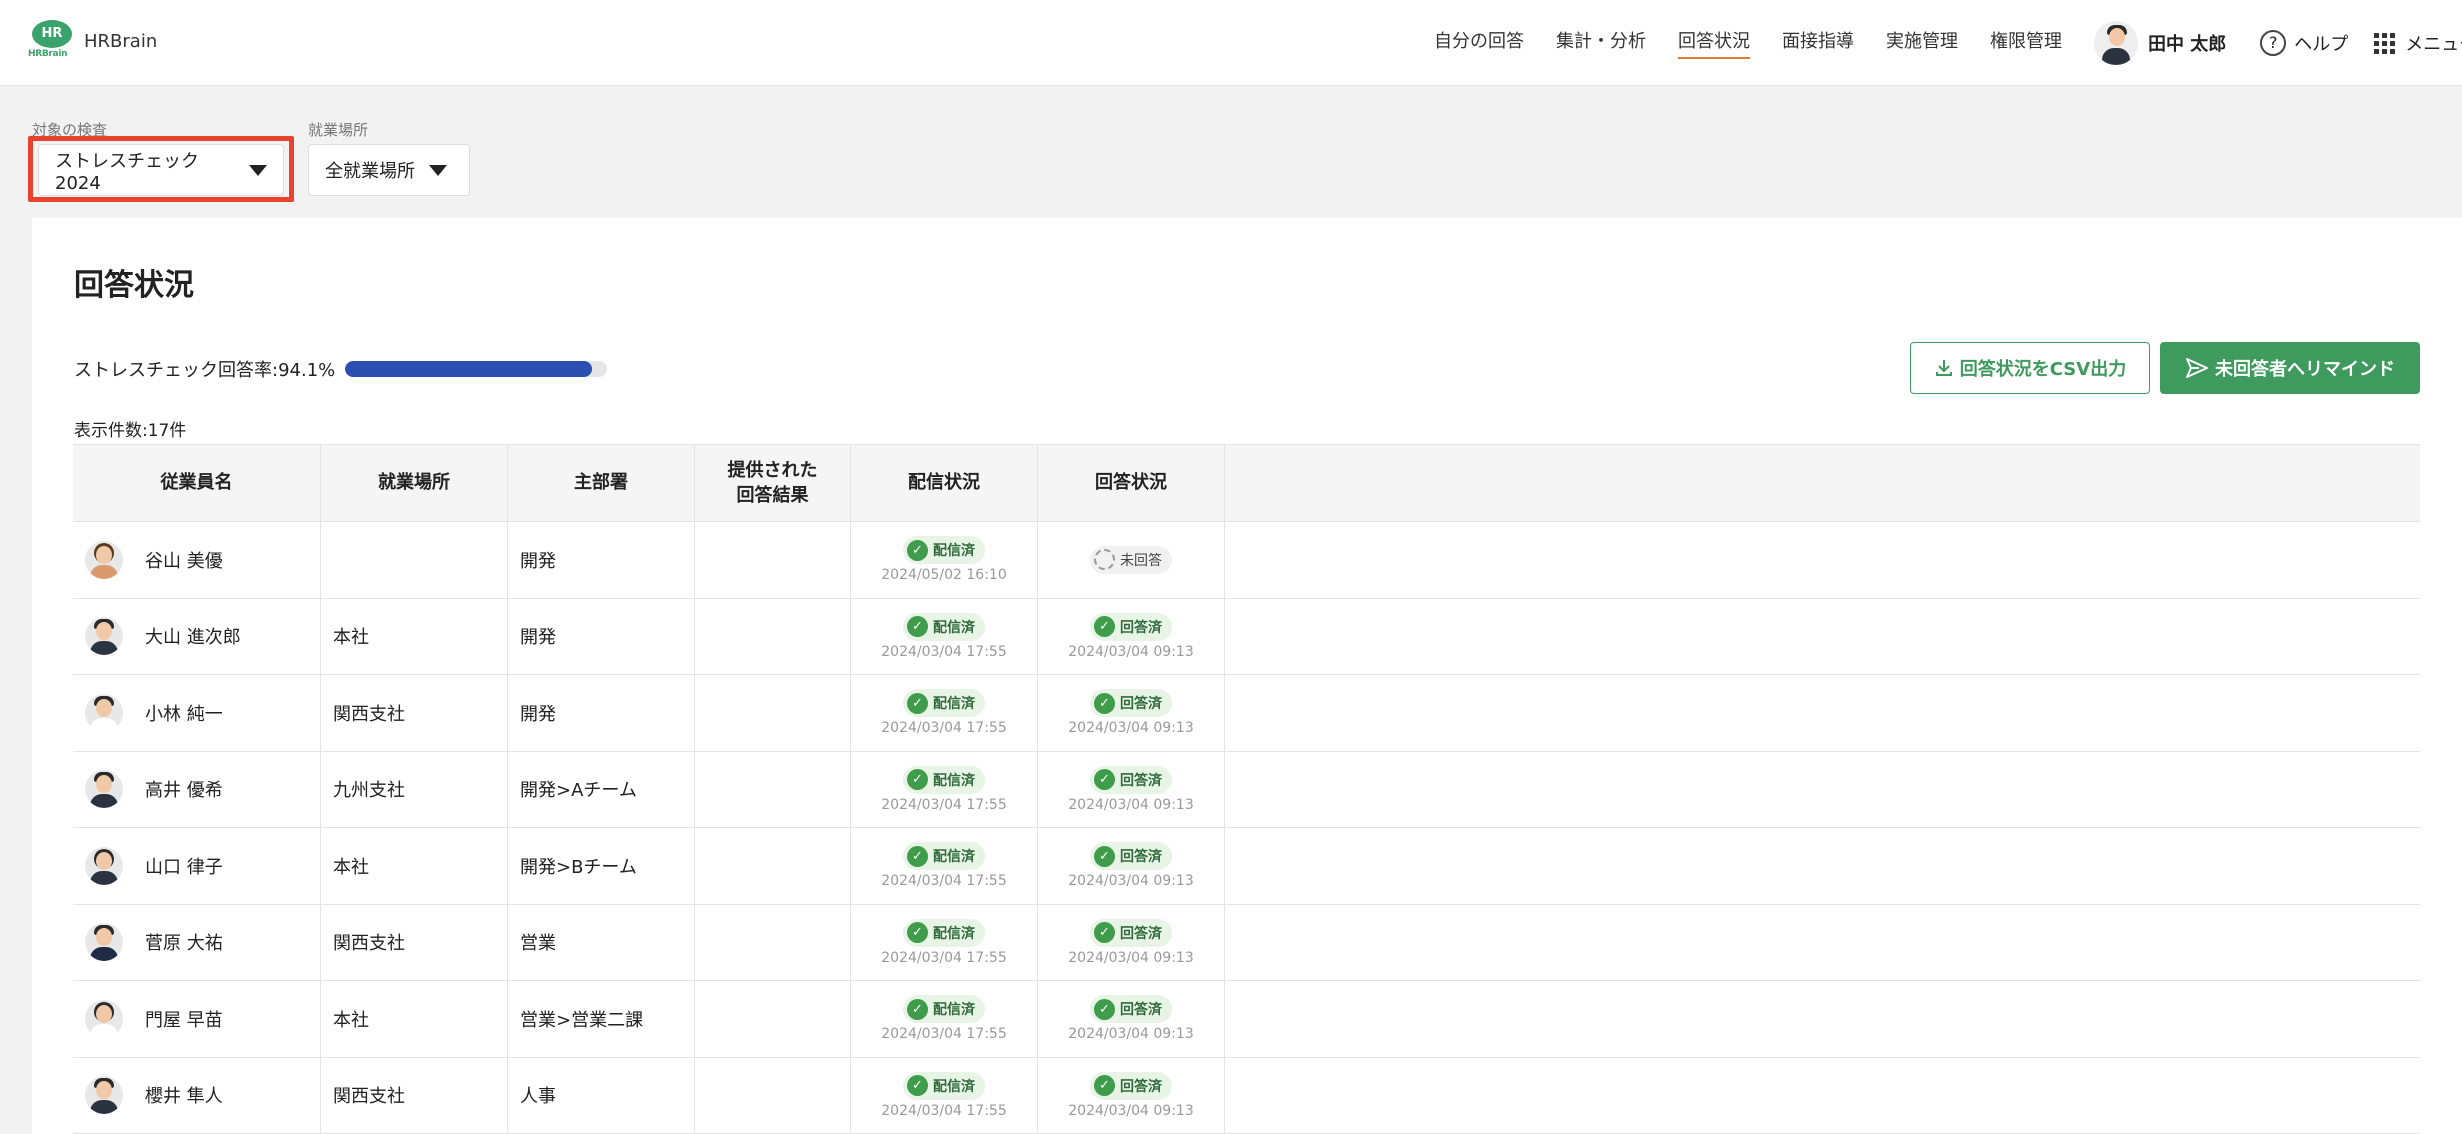  What do you see at coordinates (2418, 43) in the screenshot?
I see `menu-button: メニュー` at bounding box center [2418, 43].